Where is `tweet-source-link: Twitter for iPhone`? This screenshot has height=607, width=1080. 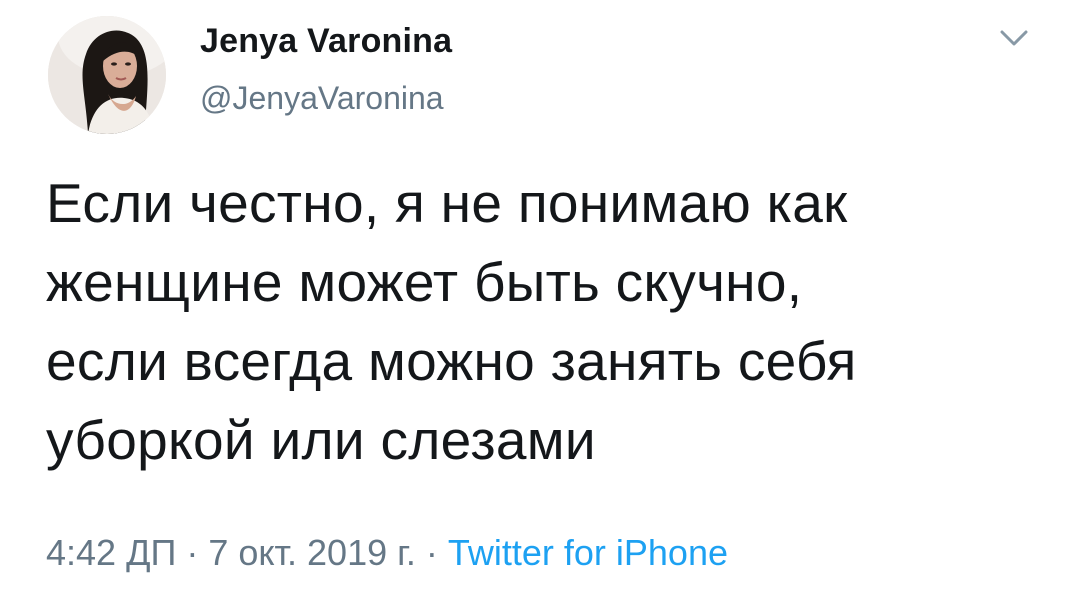
tweet-source-link: Twitter for iPhone is located at coordinates (588, 552).